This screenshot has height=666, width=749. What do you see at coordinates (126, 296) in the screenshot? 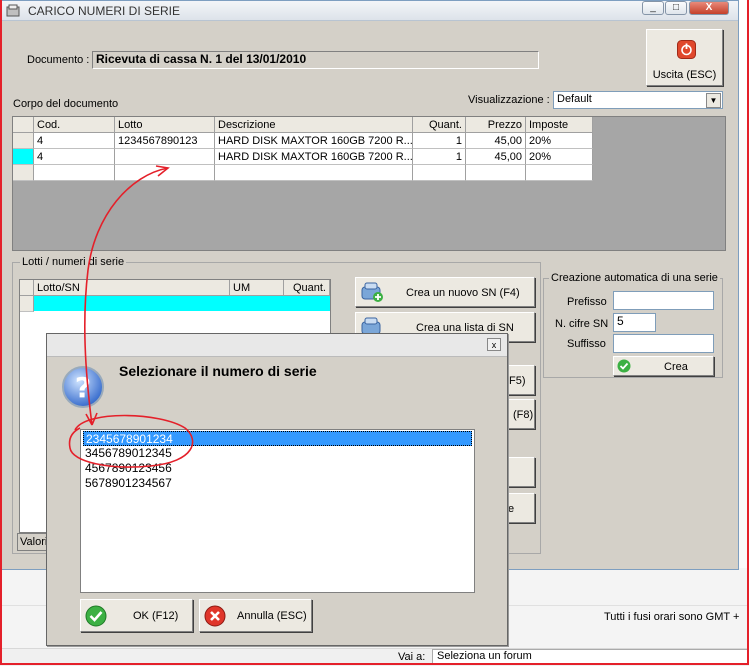
I see `annotation-arrow` at bounding box center [126, 296].